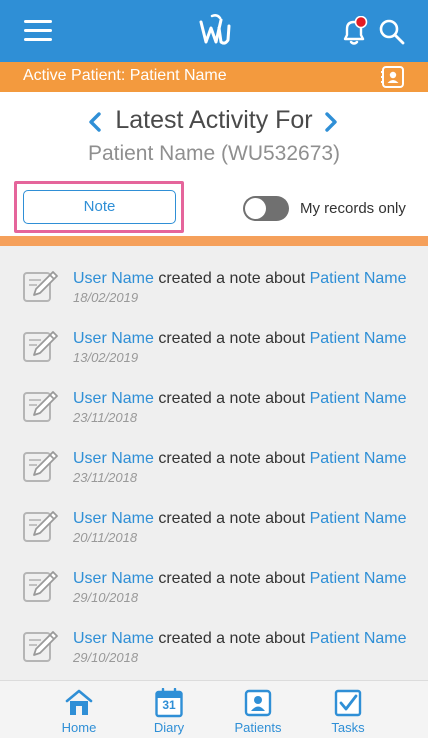 Image resolution: width=428 pixels, height=738 pixels. What do you see at coordinates (106, 297) in the screenshot?
I see `activity-date: 18/02/2019` at bounding box center [106, 297].